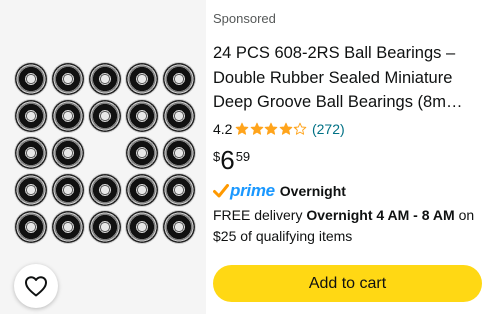 This screenshot has width=500, height=314. What do you see at coordinates (328, 129) in the screenshot?
I see `review-count-link: (272)` at bounding box center [328, 129].